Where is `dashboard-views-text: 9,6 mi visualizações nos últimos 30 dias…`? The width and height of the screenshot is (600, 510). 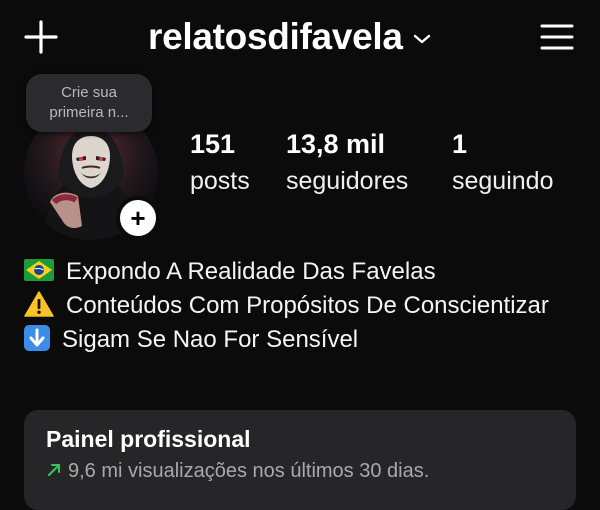
dashboard-views-text: 9,6 mi visualizações nos últimos 30 dias… is located at coordinates (249, 471).